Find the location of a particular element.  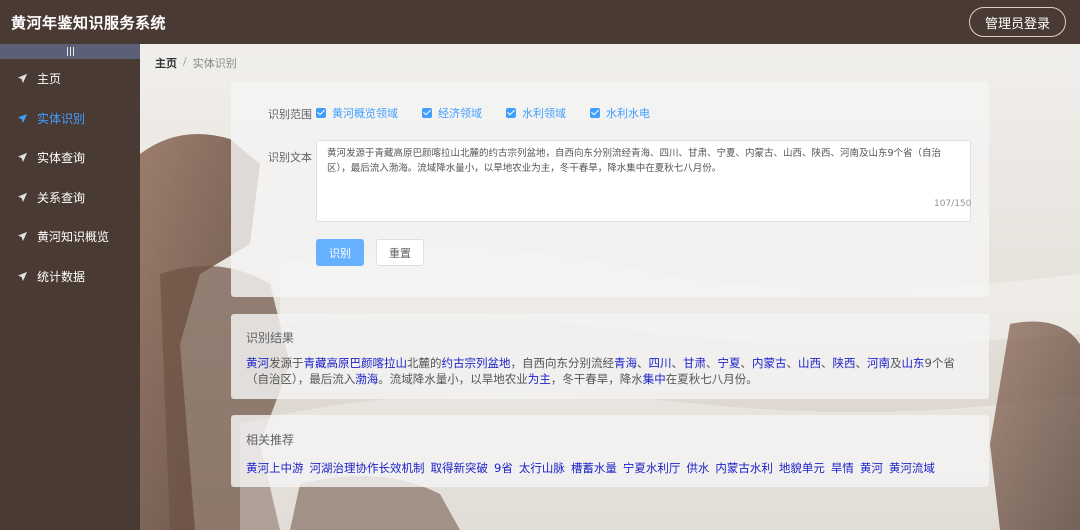

collapse-toggle is located at coordinates (70, 51).